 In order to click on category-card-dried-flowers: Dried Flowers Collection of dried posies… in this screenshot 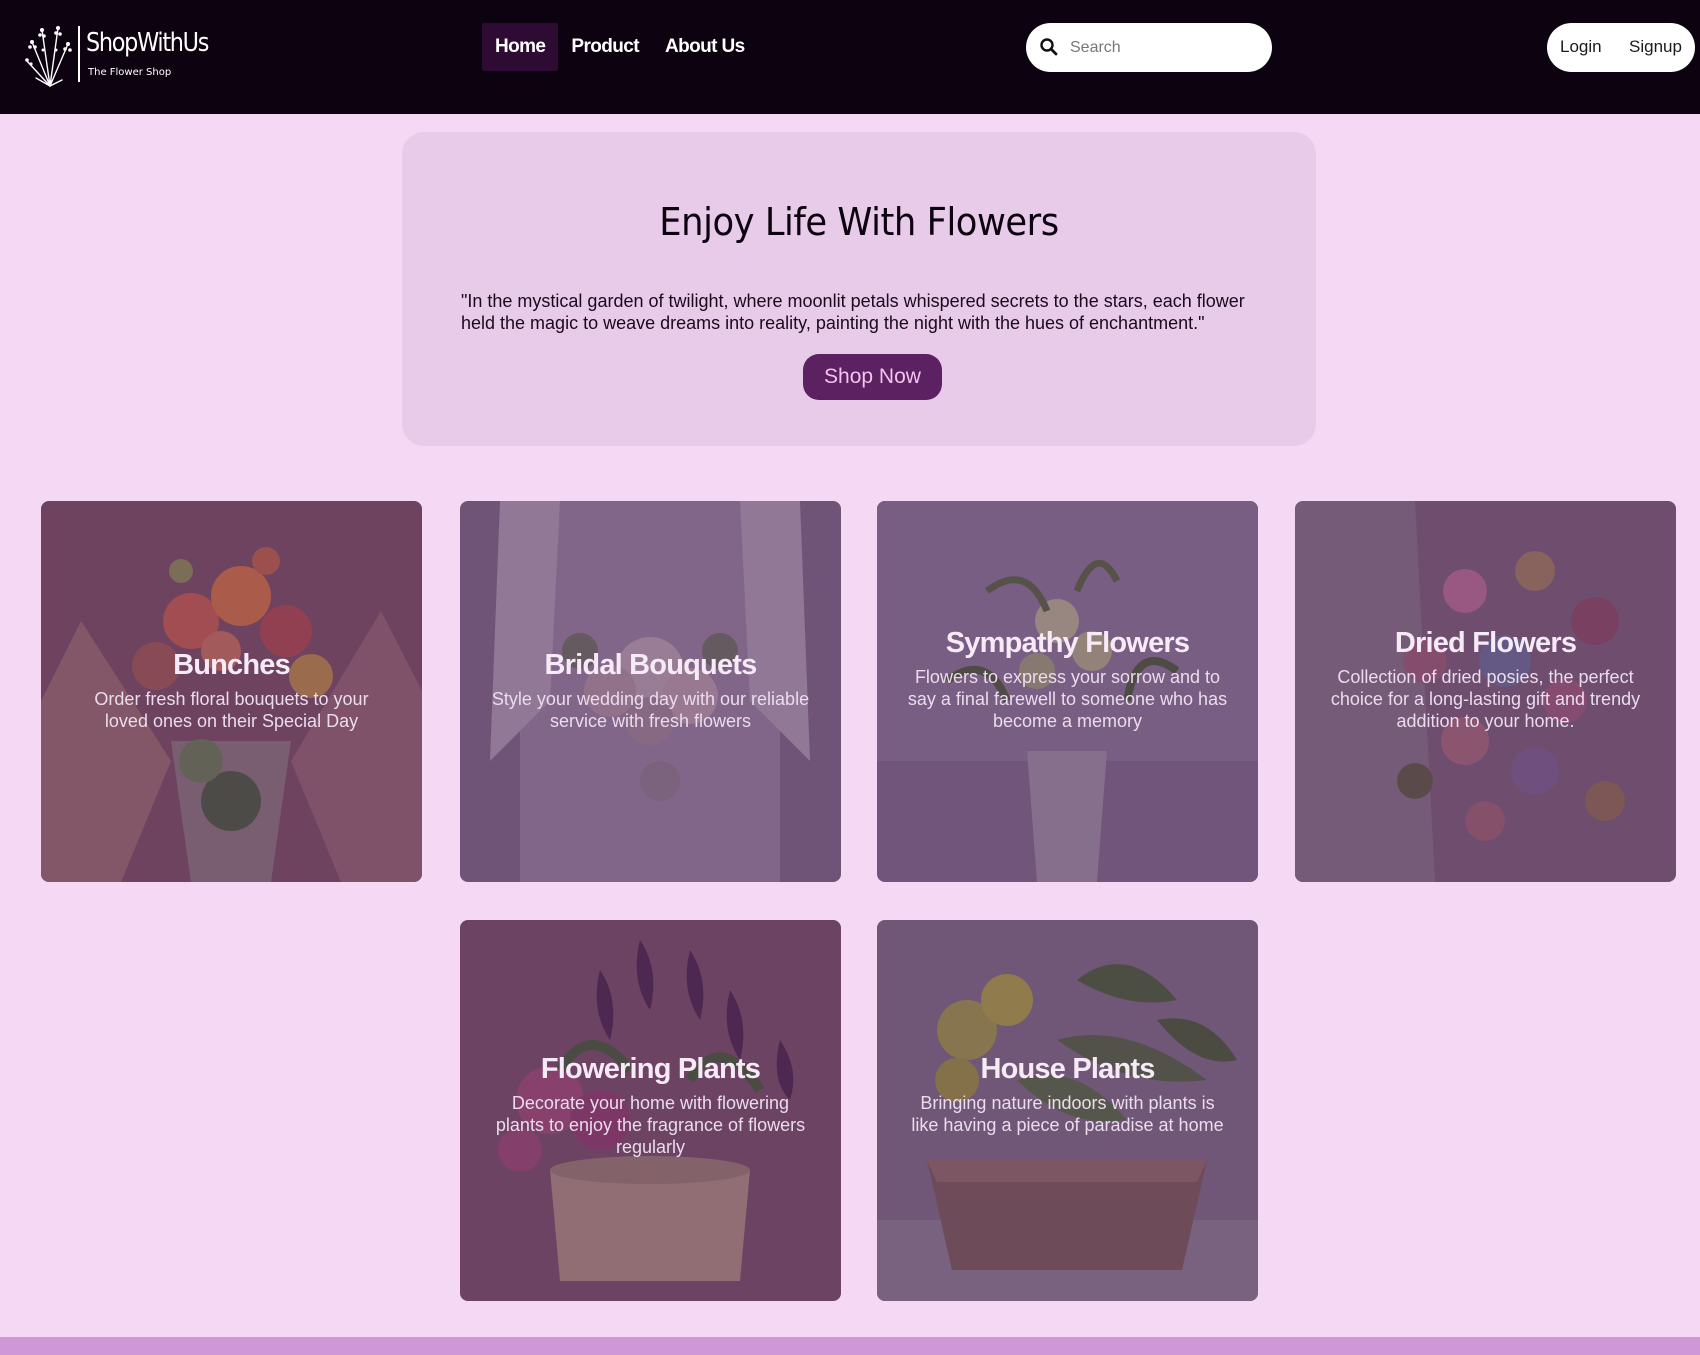, I will do `click(1485, 691)`.